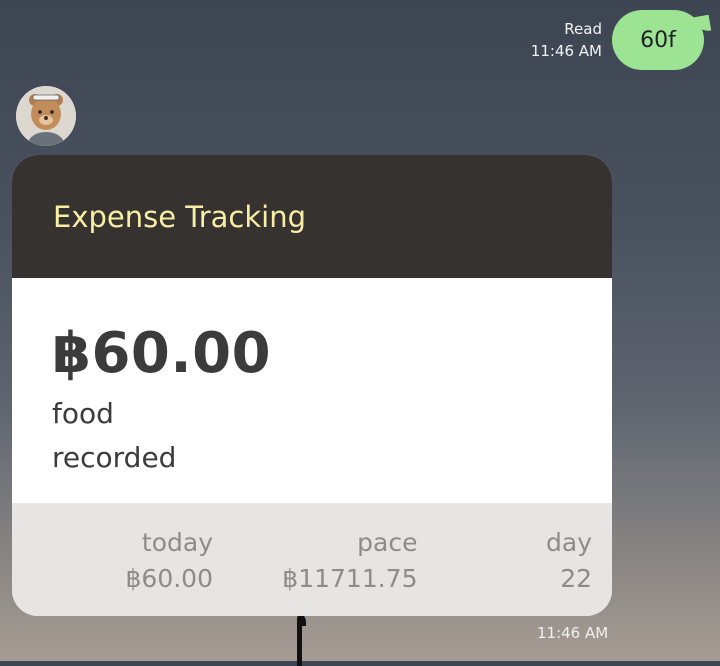 This screenshot has width=720, height=666. I want to click on sent-timestamp: 11:46 AM, so click(566, 51).